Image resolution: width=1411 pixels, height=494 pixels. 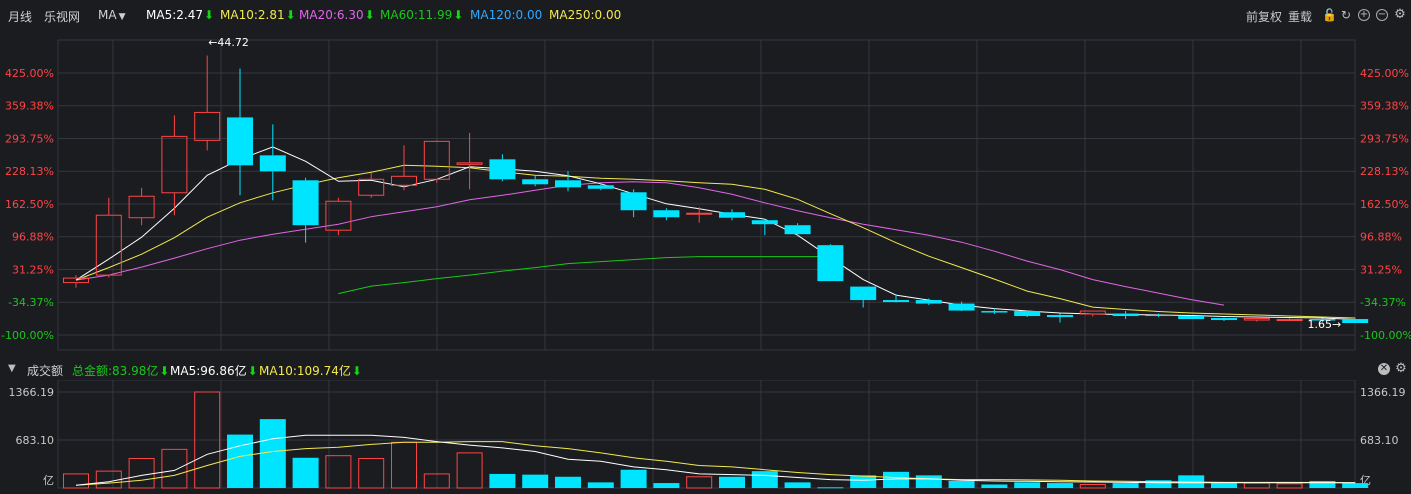 What do you see at coordinates (32, 392) in the screenshot?
I see `volume-tick-label-left: 1366.19` at bounding box center [32, 392].